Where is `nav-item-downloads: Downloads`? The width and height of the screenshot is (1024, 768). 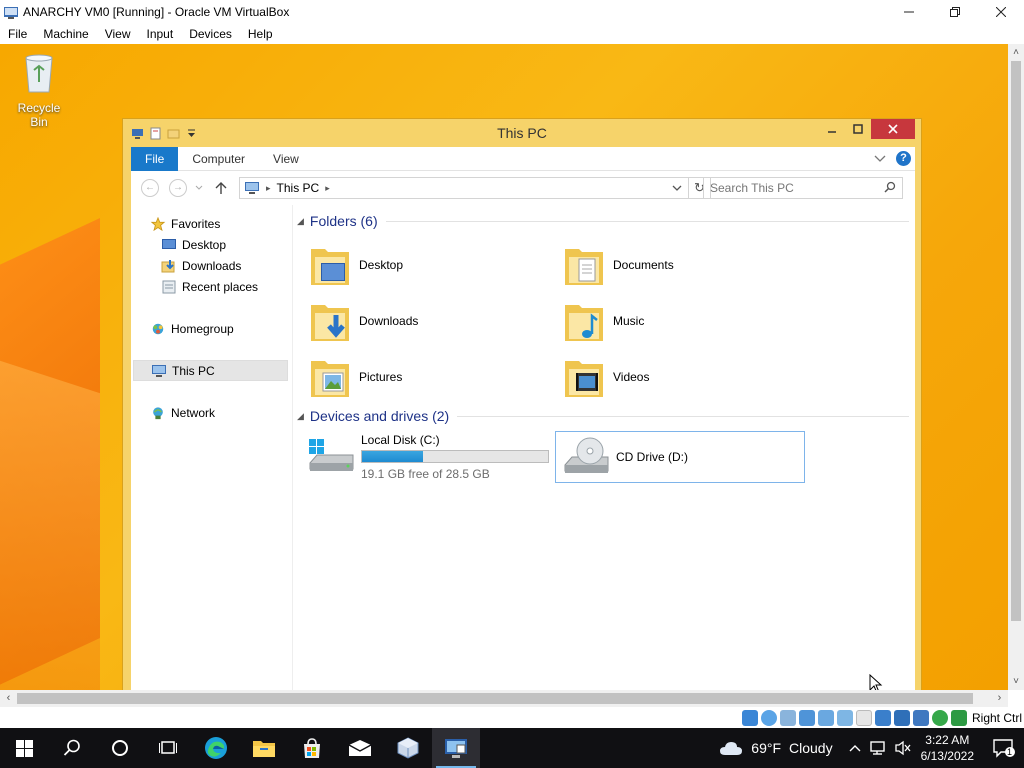
nav-item-downloads: Downloads is located at coordinates (211, 265).